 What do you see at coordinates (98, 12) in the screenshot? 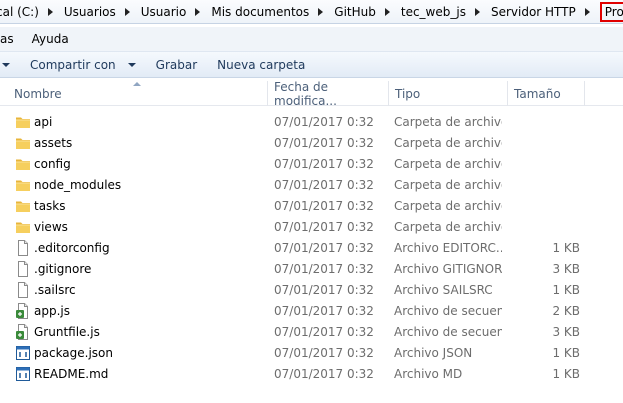
I see `breadcrumb-item-usuarios: Usuarios` at bounding box center [98, 12].